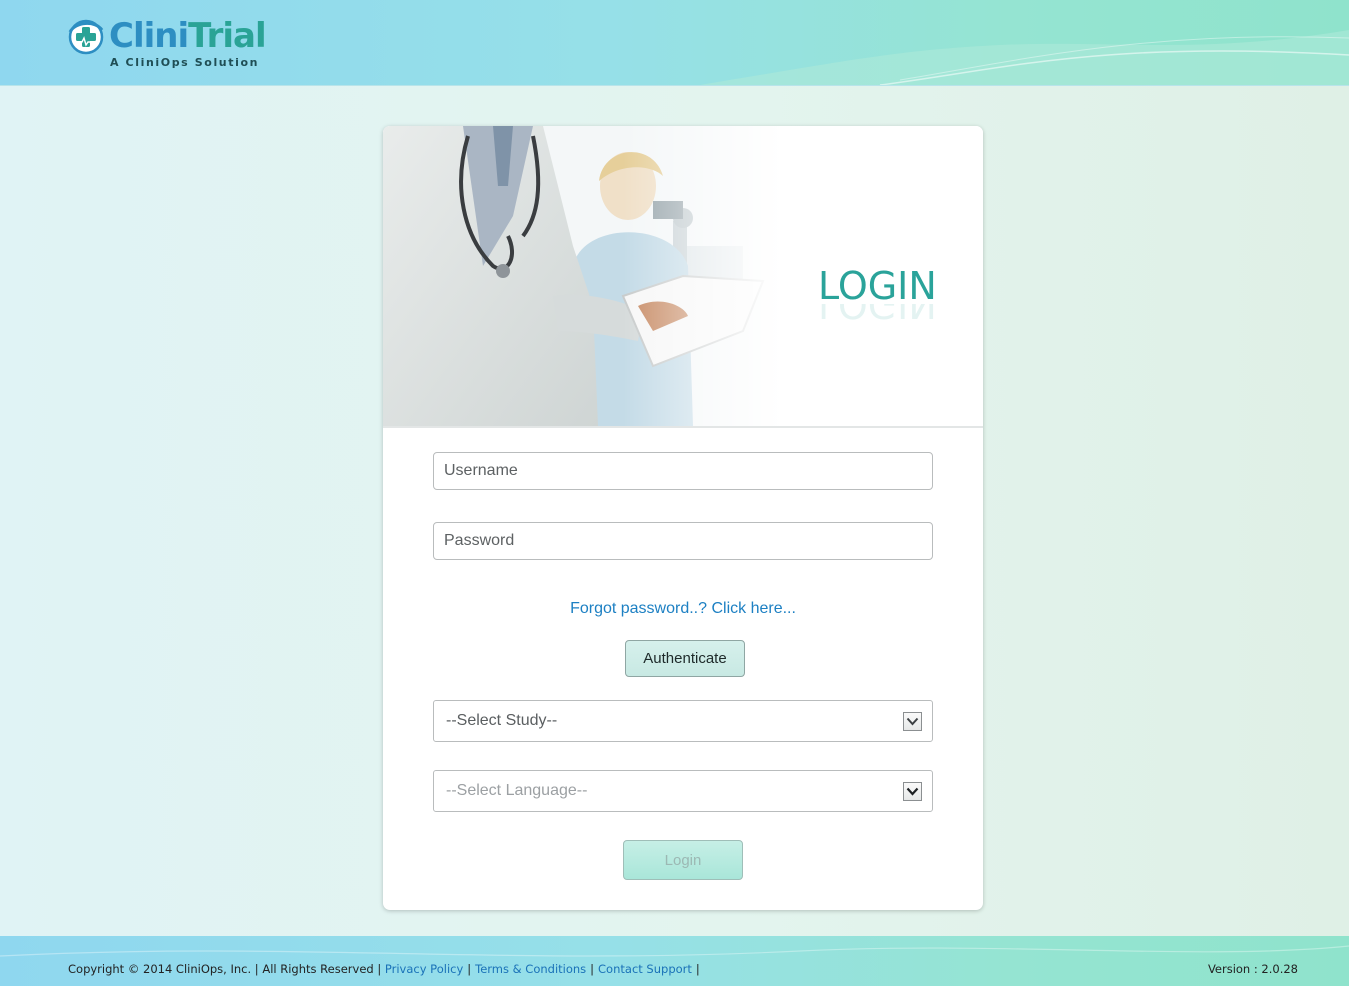 The height and width of the screenshot is (986, 1349). What do you see at coordinates (149, 36) in the screenshot?
I see `logo-wordmark-clini: Clini` at bounding box center [149, 36].